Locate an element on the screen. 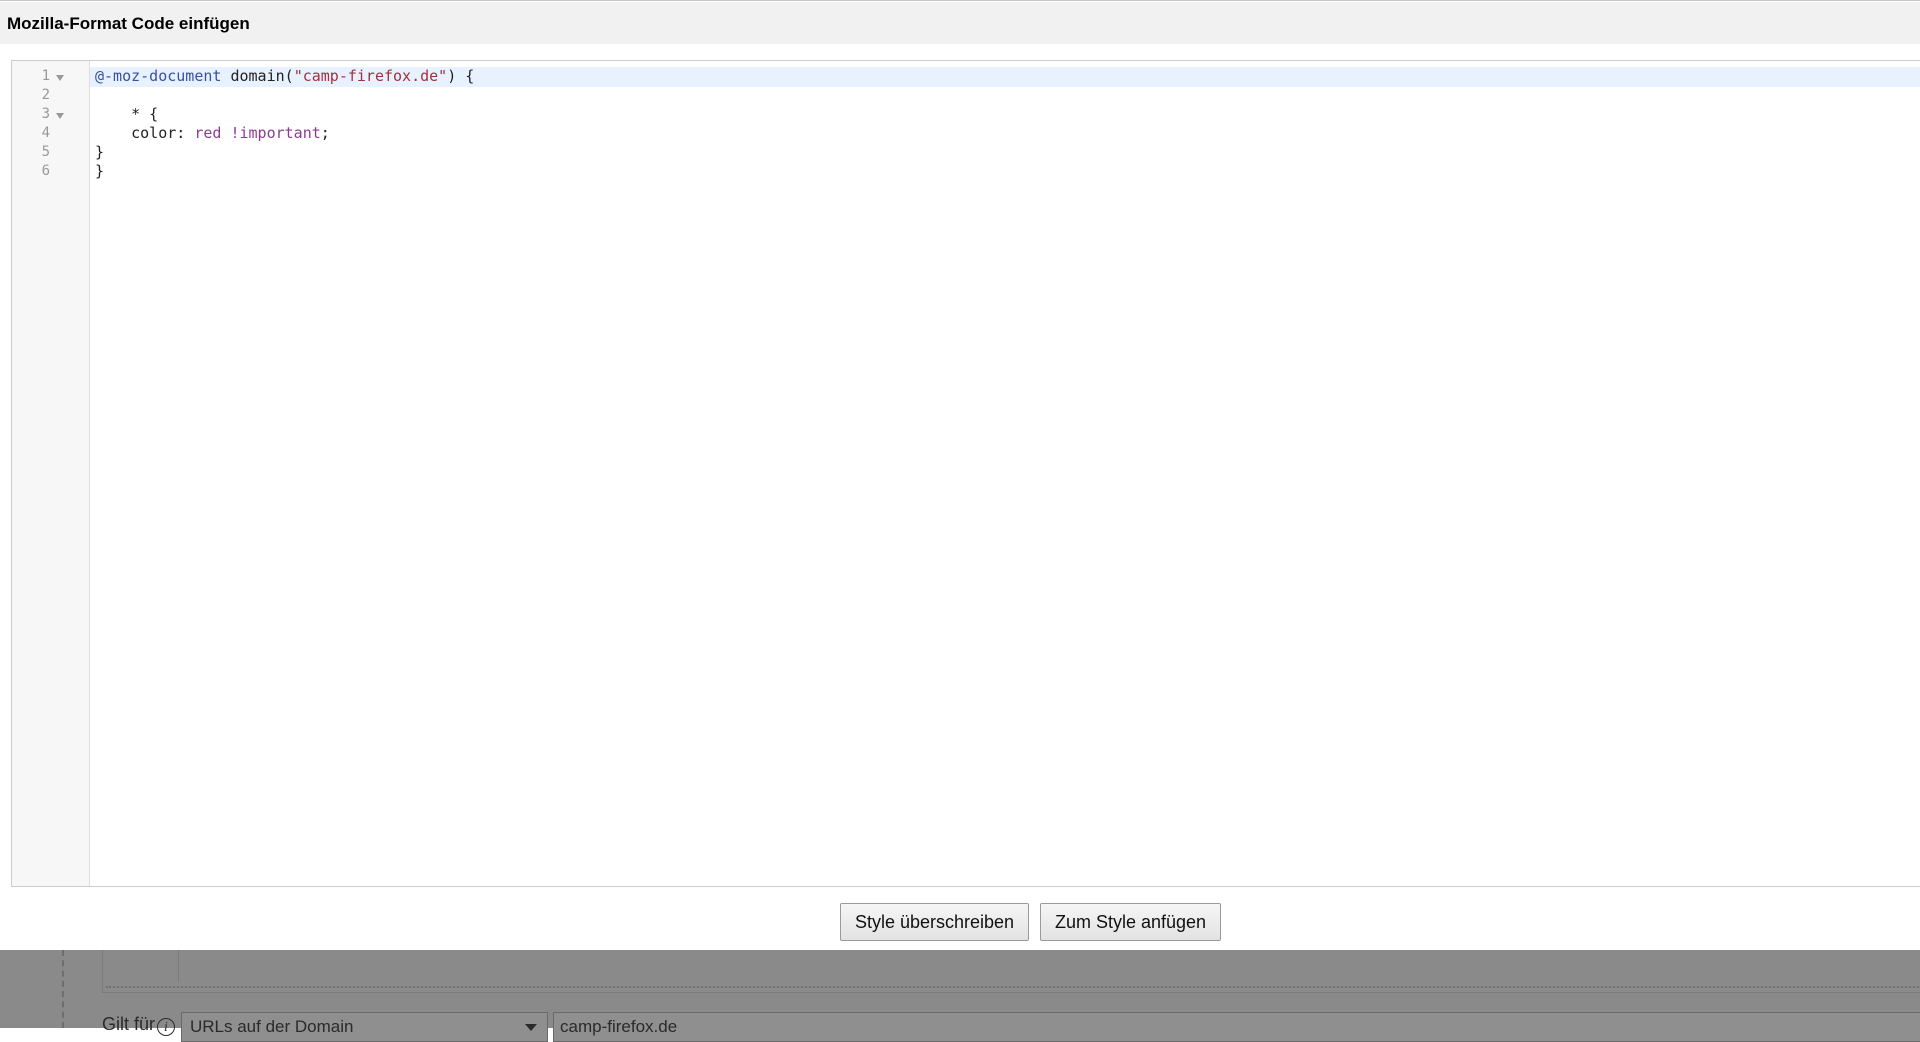 The image size is (1920, 1042). line-number: 3 is located at coordinates (45, 114).